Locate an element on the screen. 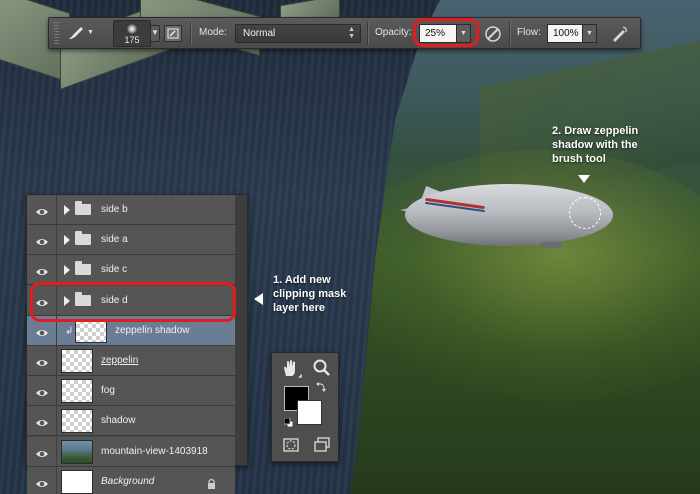 The height and width of the screenshot is (494, 700). opacity-label: Opacity: is located at coordinates (393, 32).